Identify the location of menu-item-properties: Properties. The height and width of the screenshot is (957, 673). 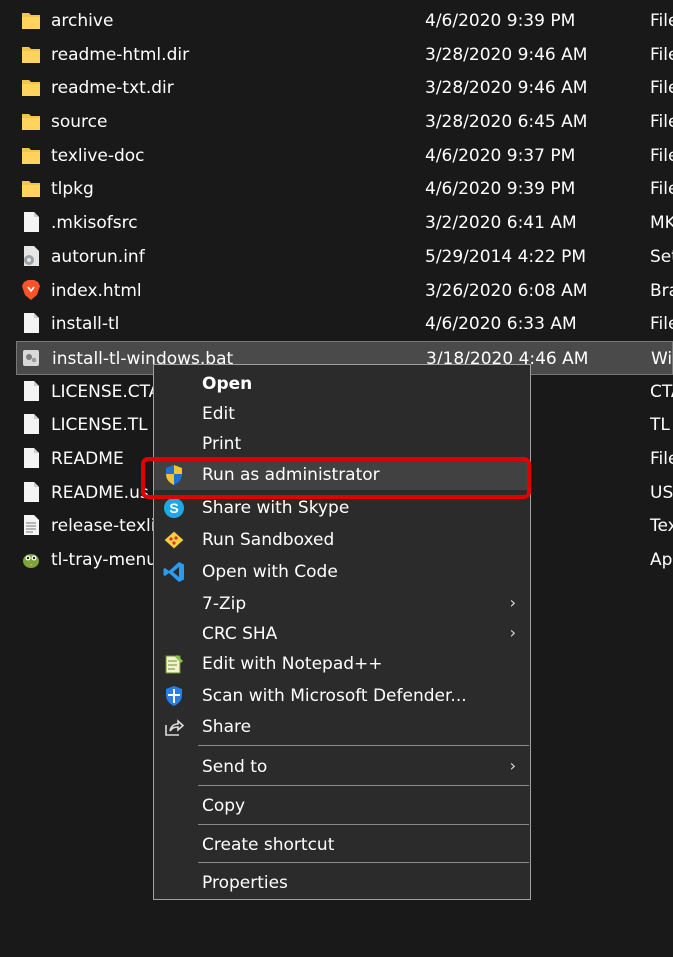
(342, 883).